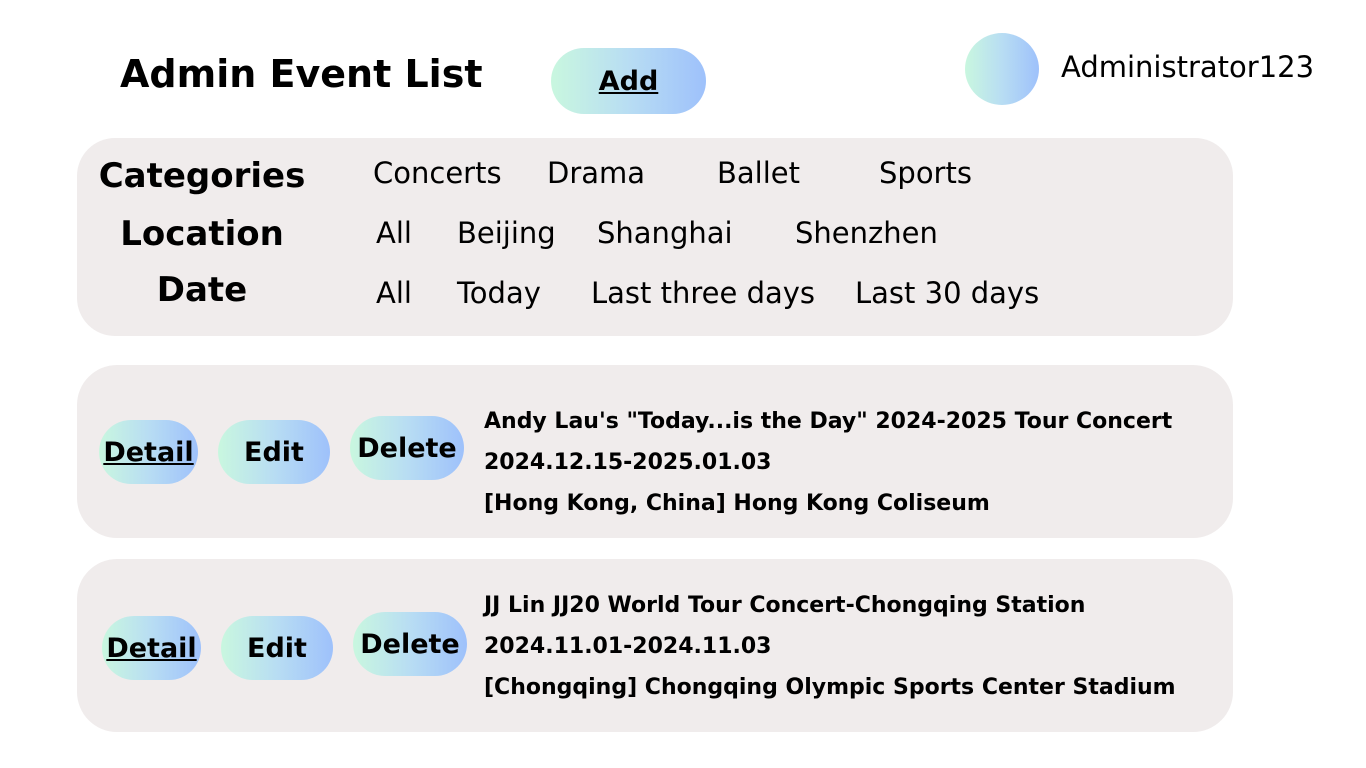  Describe the element at coordinates (628, 81) in the screenshot. I see `add-button: Add` at that location.